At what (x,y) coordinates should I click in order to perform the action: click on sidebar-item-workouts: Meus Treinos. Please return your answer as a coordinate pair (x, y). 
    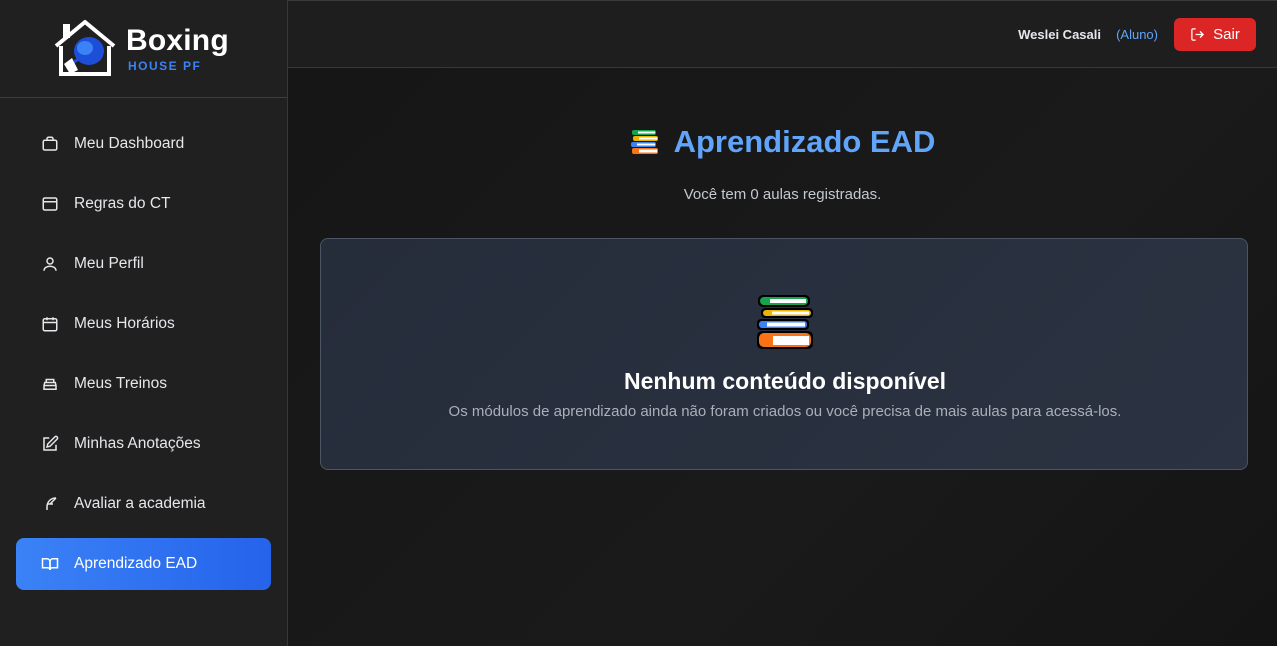
    Looking at the image, I should click on (143, 384).